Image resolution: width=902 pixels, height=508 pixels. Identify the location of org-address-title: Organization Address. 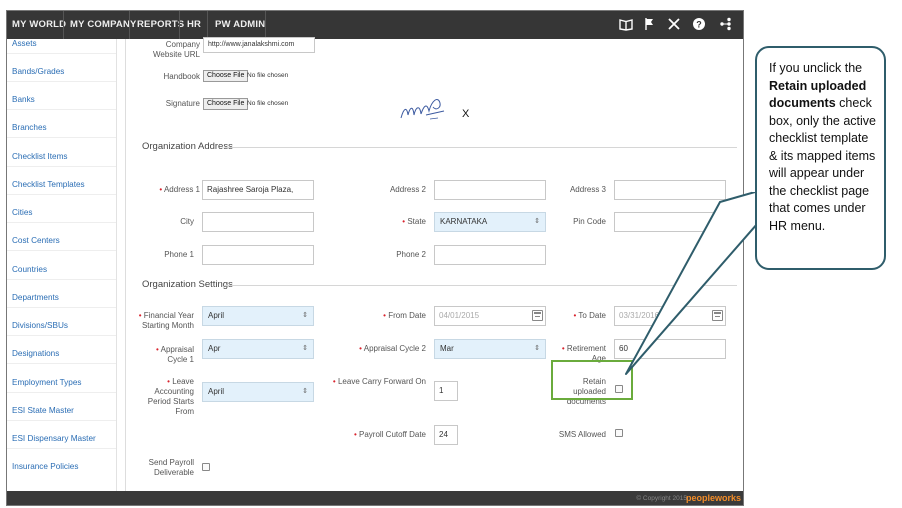
(187, 146).